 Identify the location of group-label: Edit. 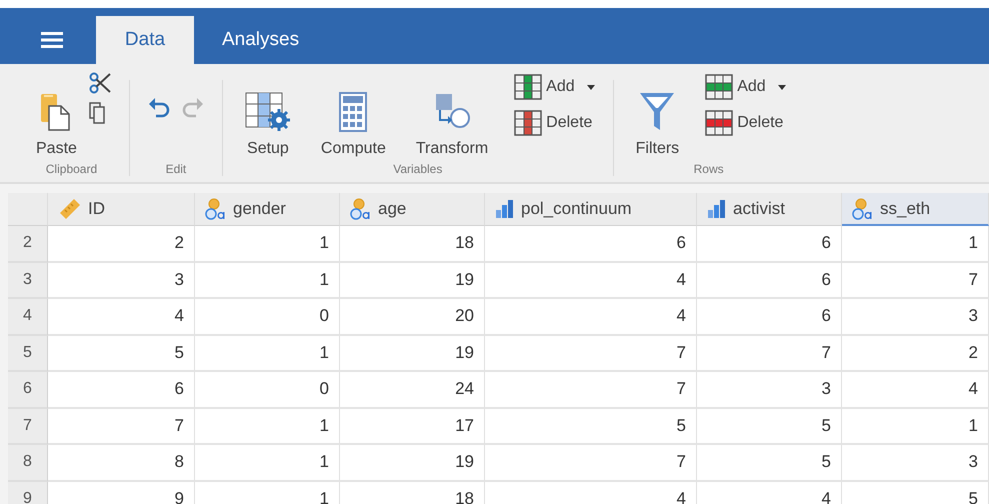
(176, 169).